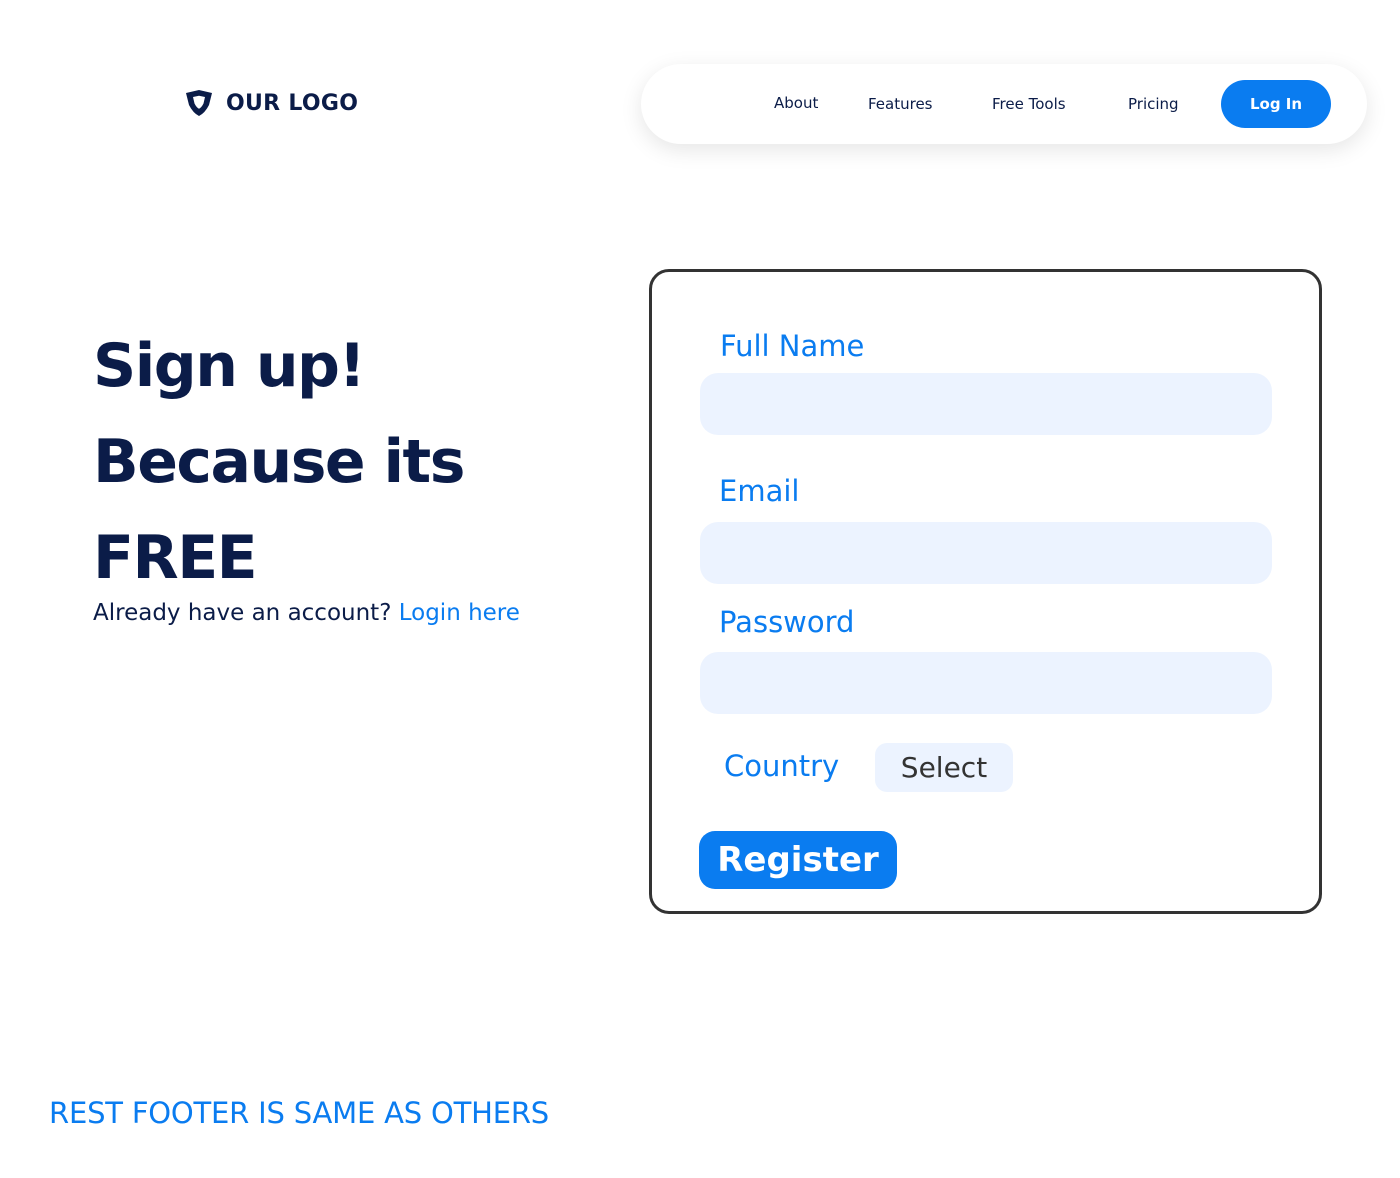  I want to click on country-label: Country, so click(782, 766).